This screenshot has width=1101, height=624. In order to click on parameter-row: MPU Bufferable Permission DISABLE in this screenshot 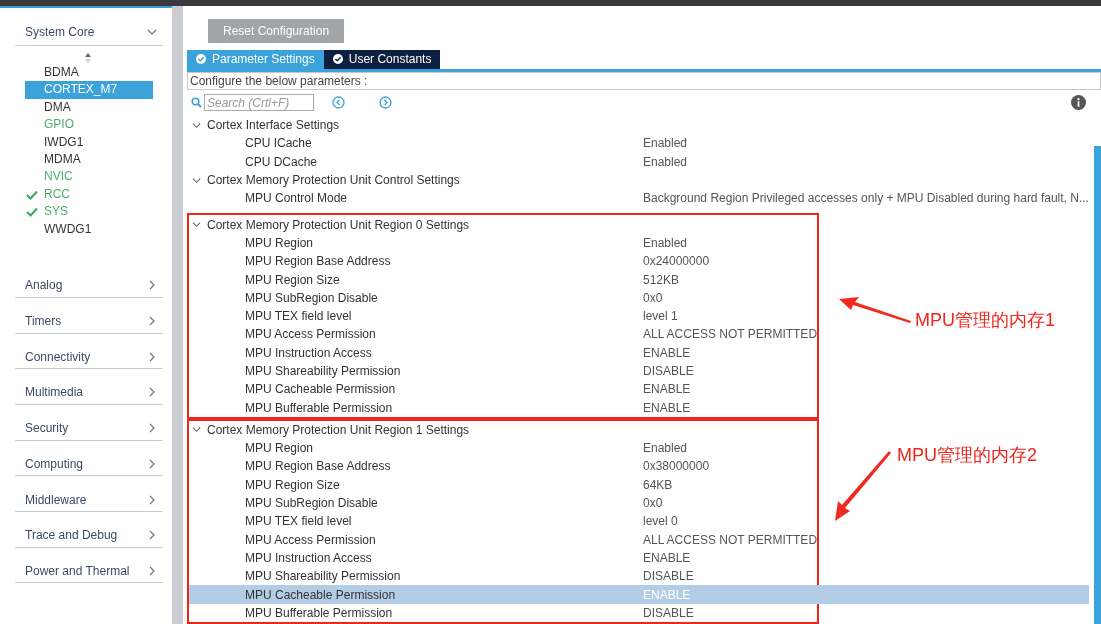, I will do `click(441, 612)`.